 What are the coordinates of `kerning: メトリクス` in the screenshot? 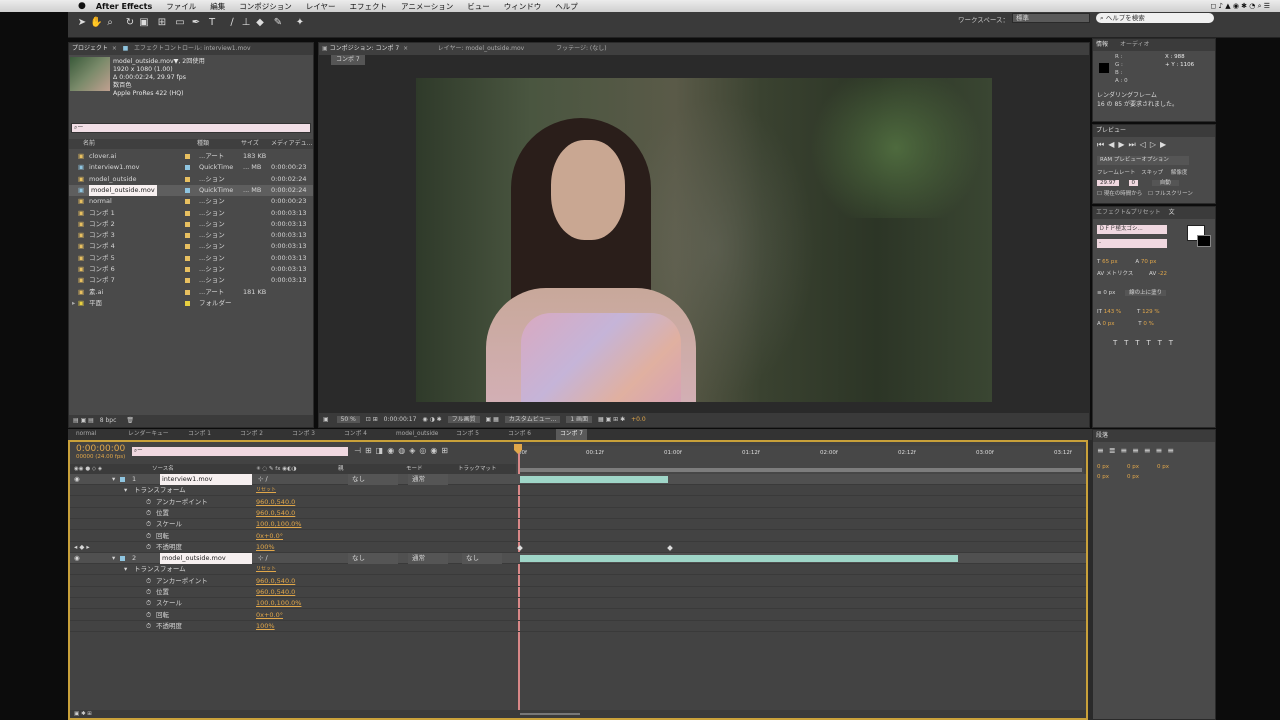 It's located at (1119, 274).